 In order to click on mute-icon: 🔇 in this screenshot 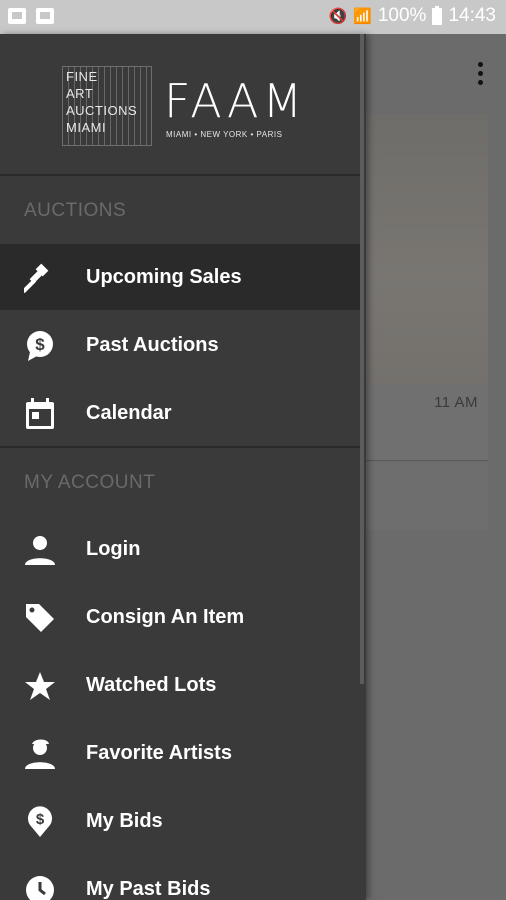, I will do `click(338, 16)`.